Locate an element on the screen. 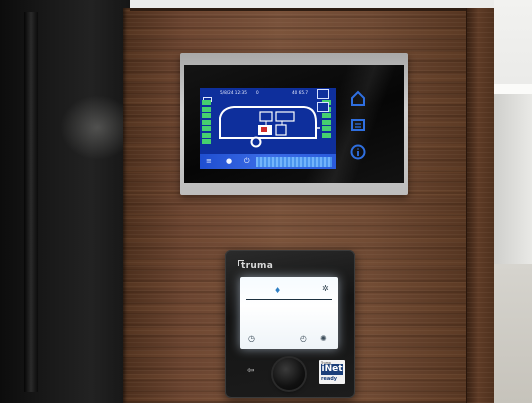  fire-icon: ✺ is located at coordinates (323, 338).